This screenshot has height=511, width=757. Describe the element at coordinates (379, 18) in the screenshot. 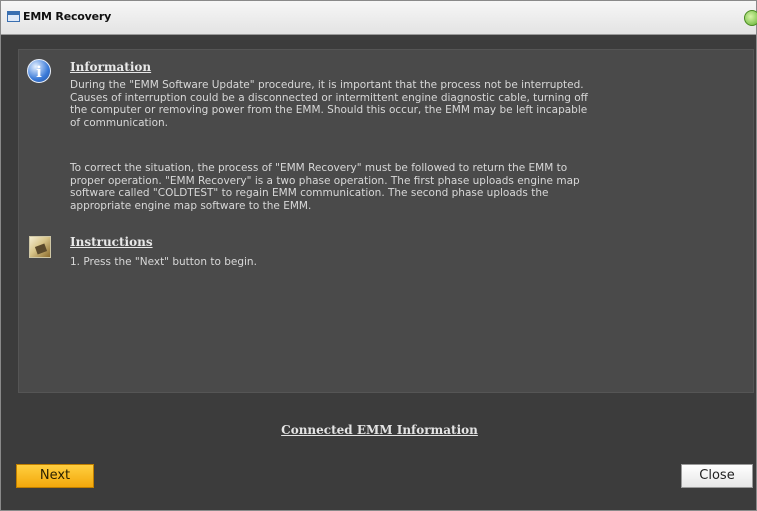

I see `title-bar: EMM Recovery` at that location.